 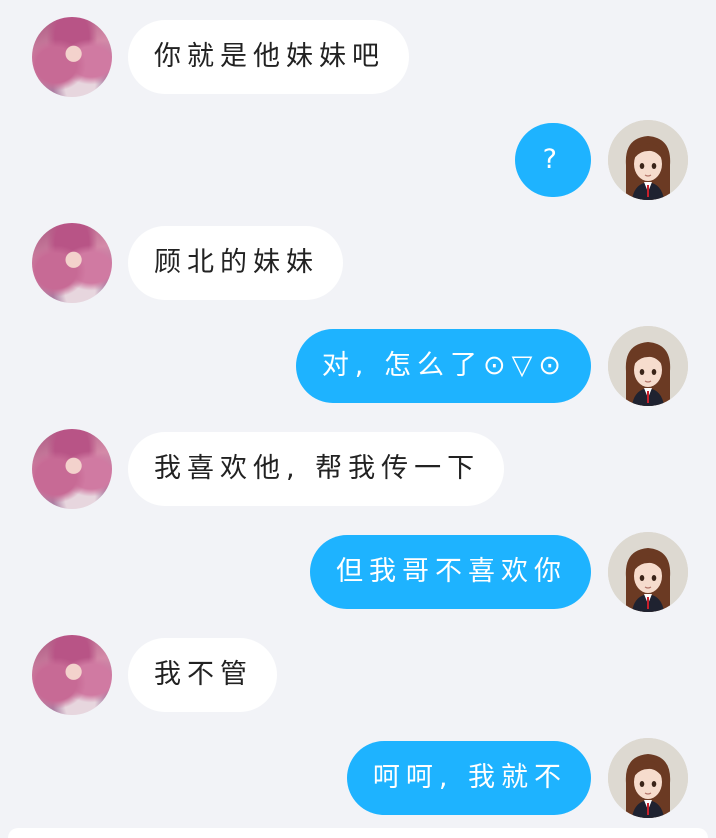 What do you see at coordinates (358, 263) in the screenshot?
I see `message-row: 顾北的妹妹` at bounding box center [358, 263].